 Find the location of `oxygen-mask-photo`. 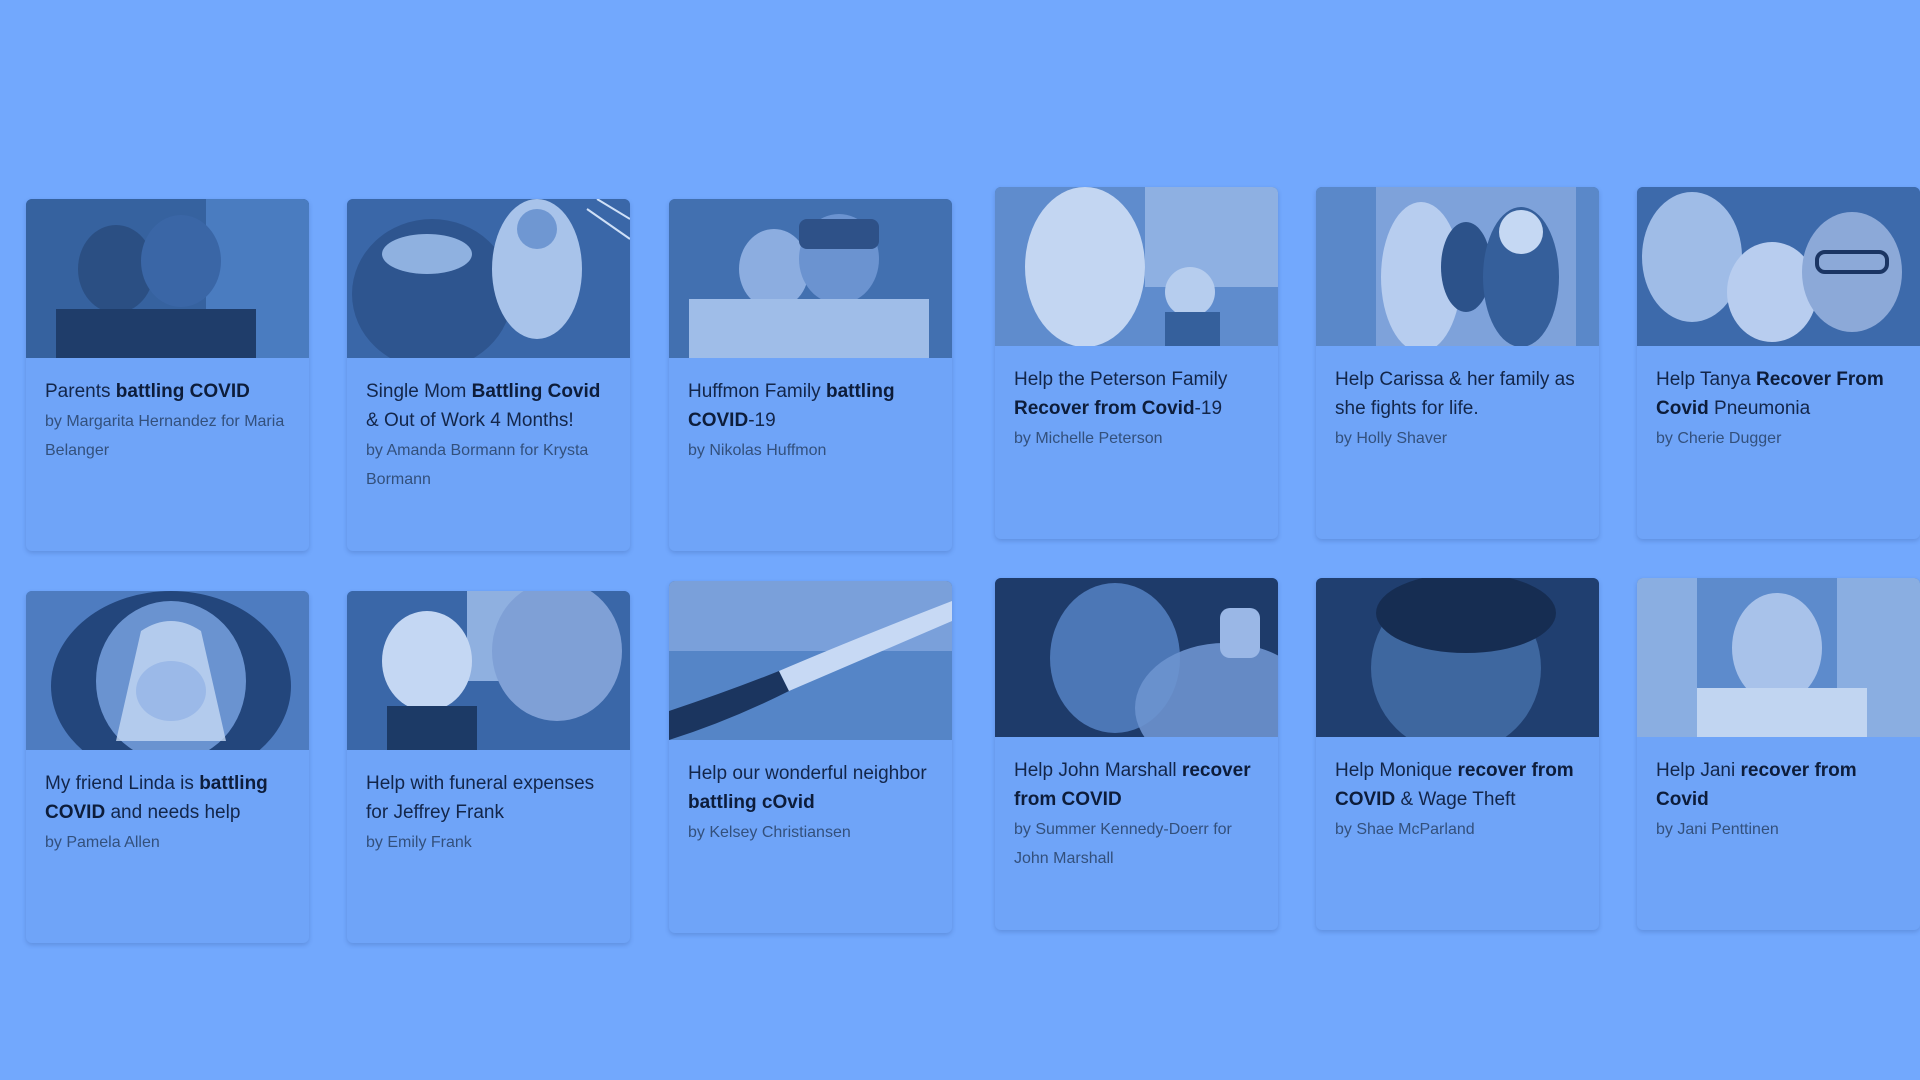

oxygen-mask-photo is located at coordinates (167, 670).